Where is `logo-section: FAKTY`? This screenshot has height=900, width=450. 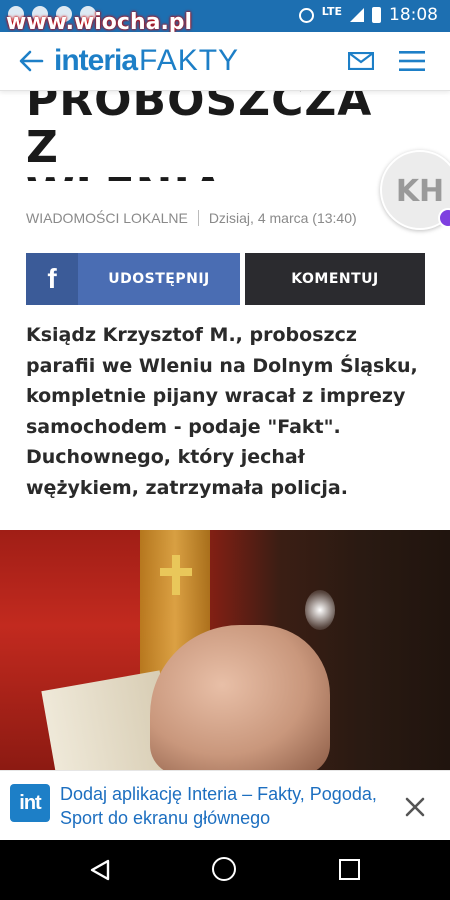 logo-section: FAKTY is located at coordinates (189, 60).